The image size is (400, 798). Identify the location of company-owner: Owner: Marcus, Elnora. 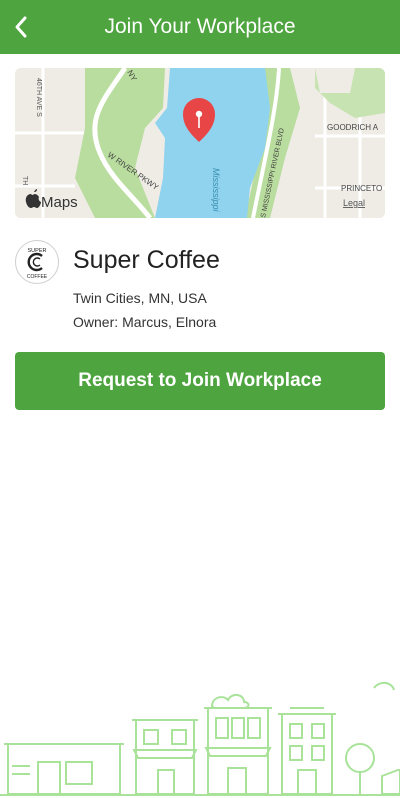
(144, 322).